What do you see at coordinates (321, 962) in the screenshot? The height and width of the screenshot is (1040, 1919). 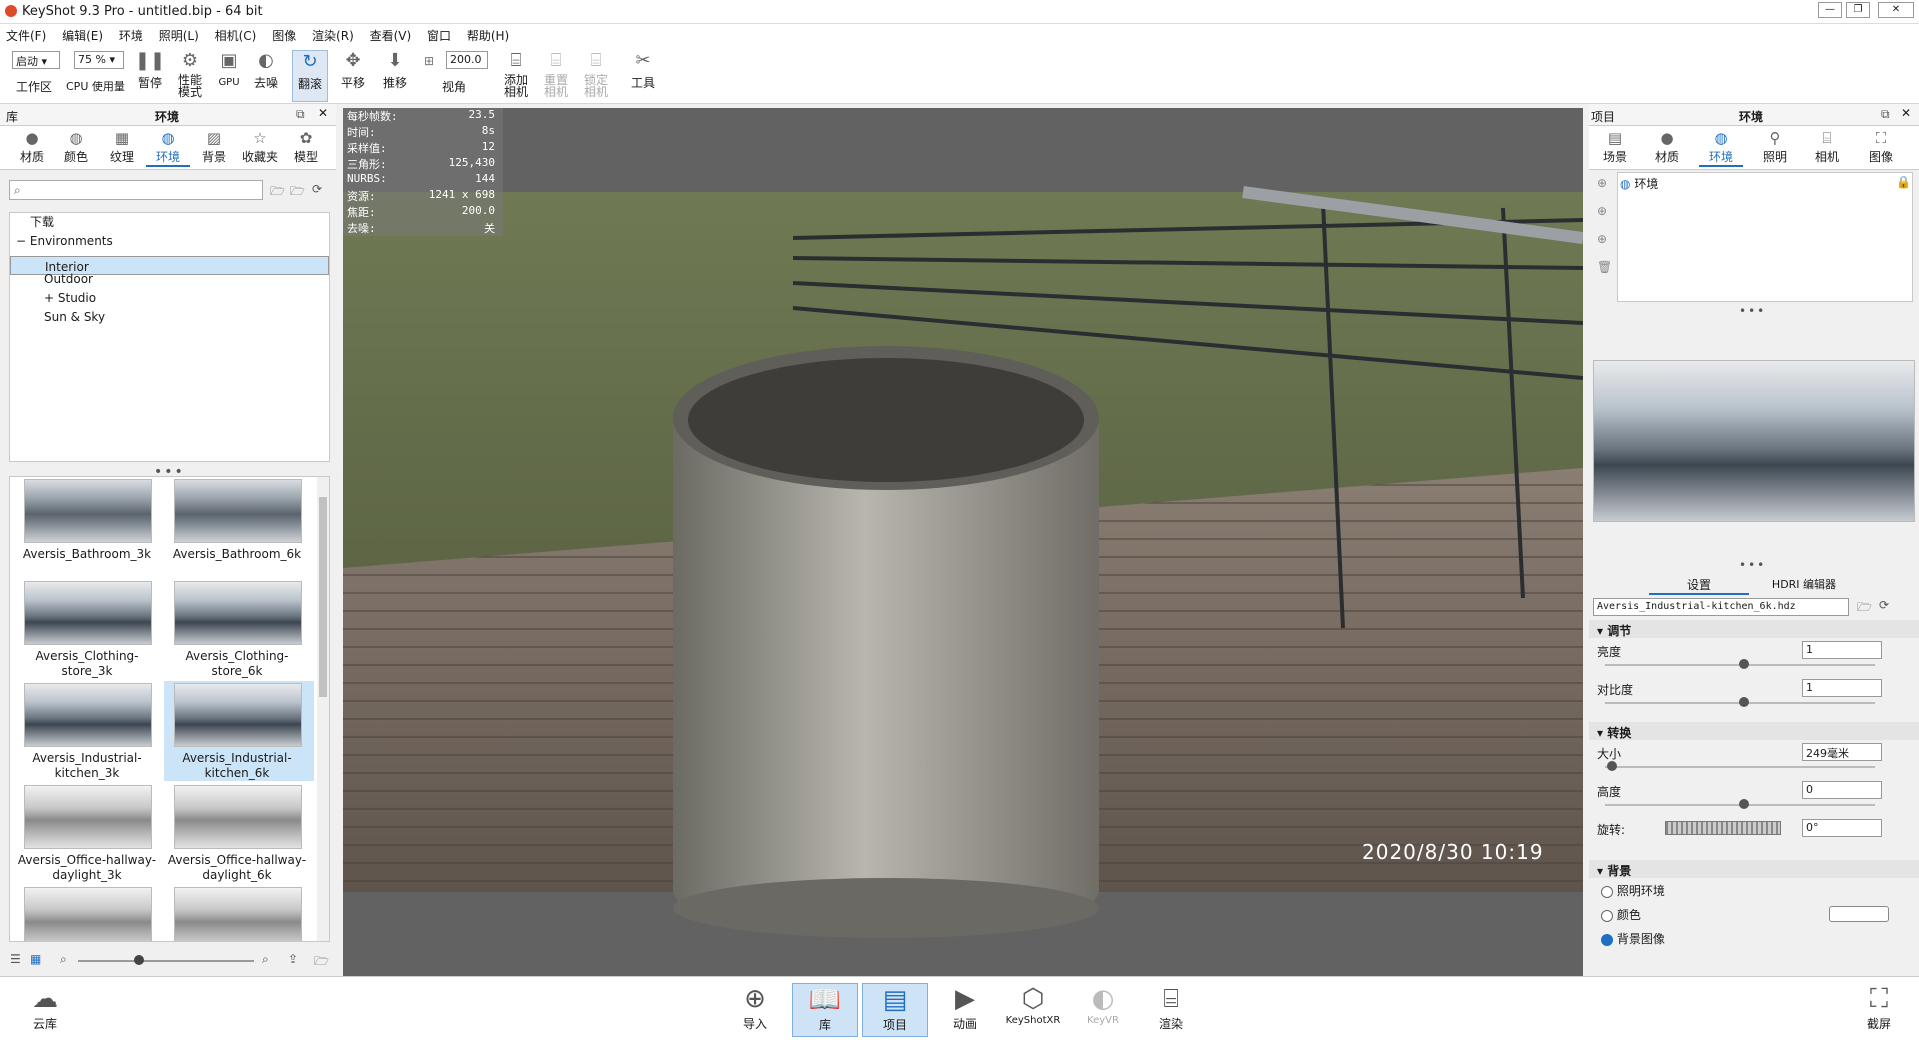 I see `import-folder-icon: 🗁` at bounding box center [321, 962].